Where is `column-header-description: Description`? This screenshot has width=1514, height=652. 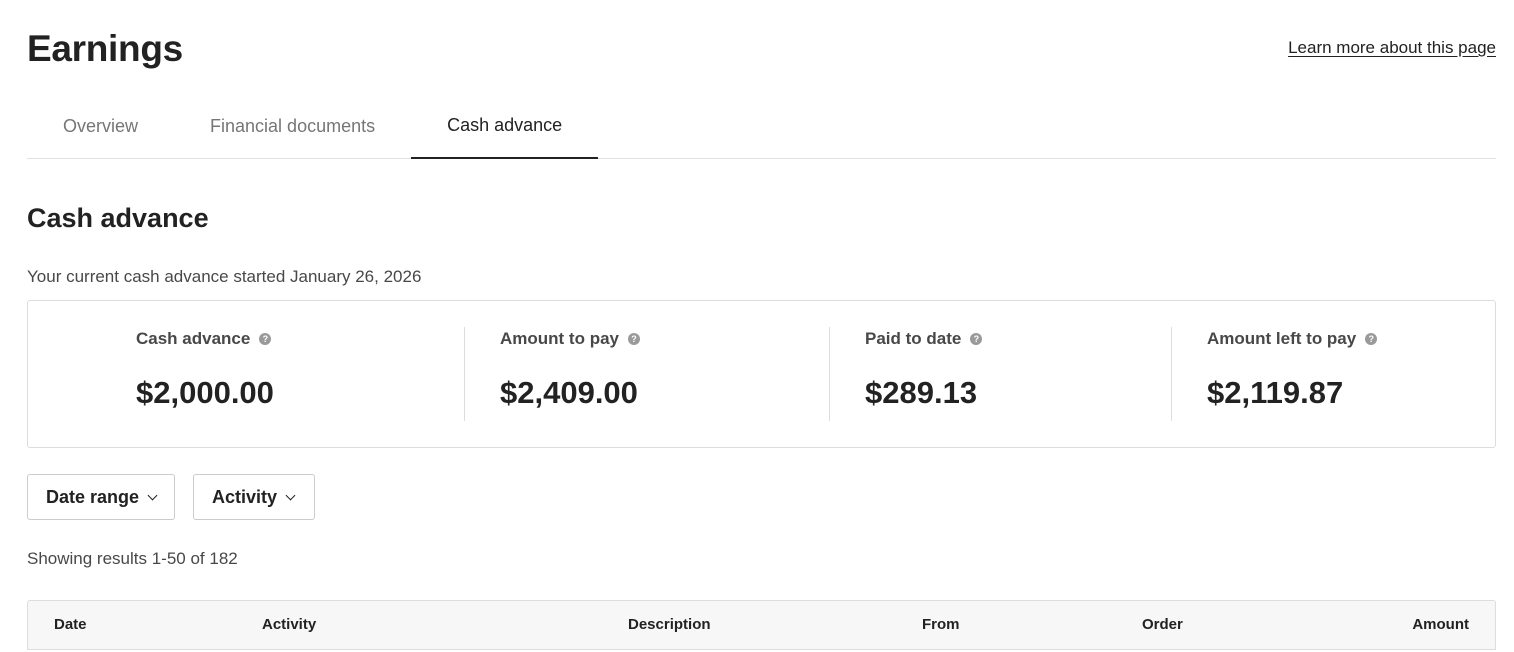
column-header-description: Description is located at coordinates (669, 624).